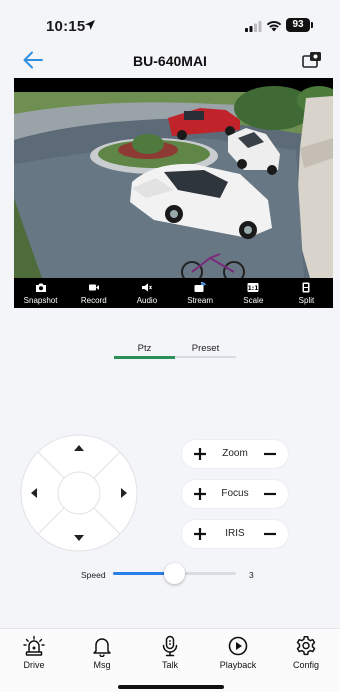  I want to click on dpad-graphic, so click(79, 493).